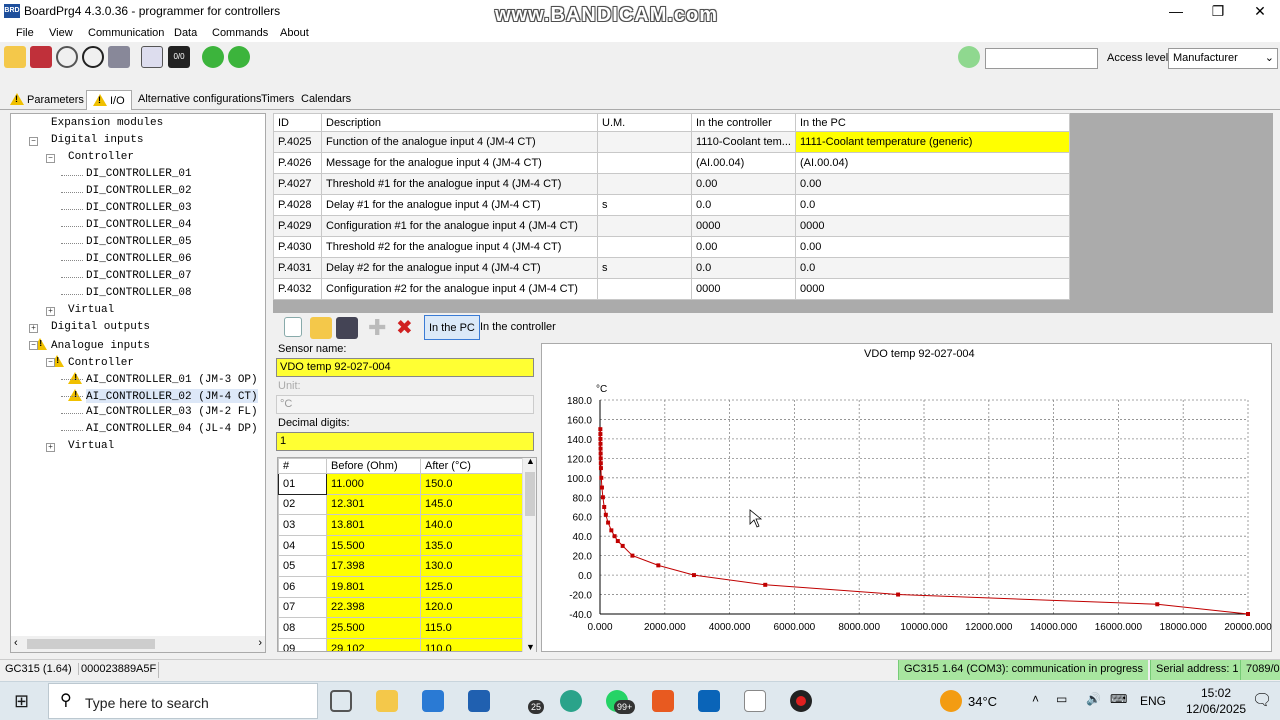  Describe the element at coordinates (932, 184) in the screenshot. I see `param-in-pc: 0.00` at that location.